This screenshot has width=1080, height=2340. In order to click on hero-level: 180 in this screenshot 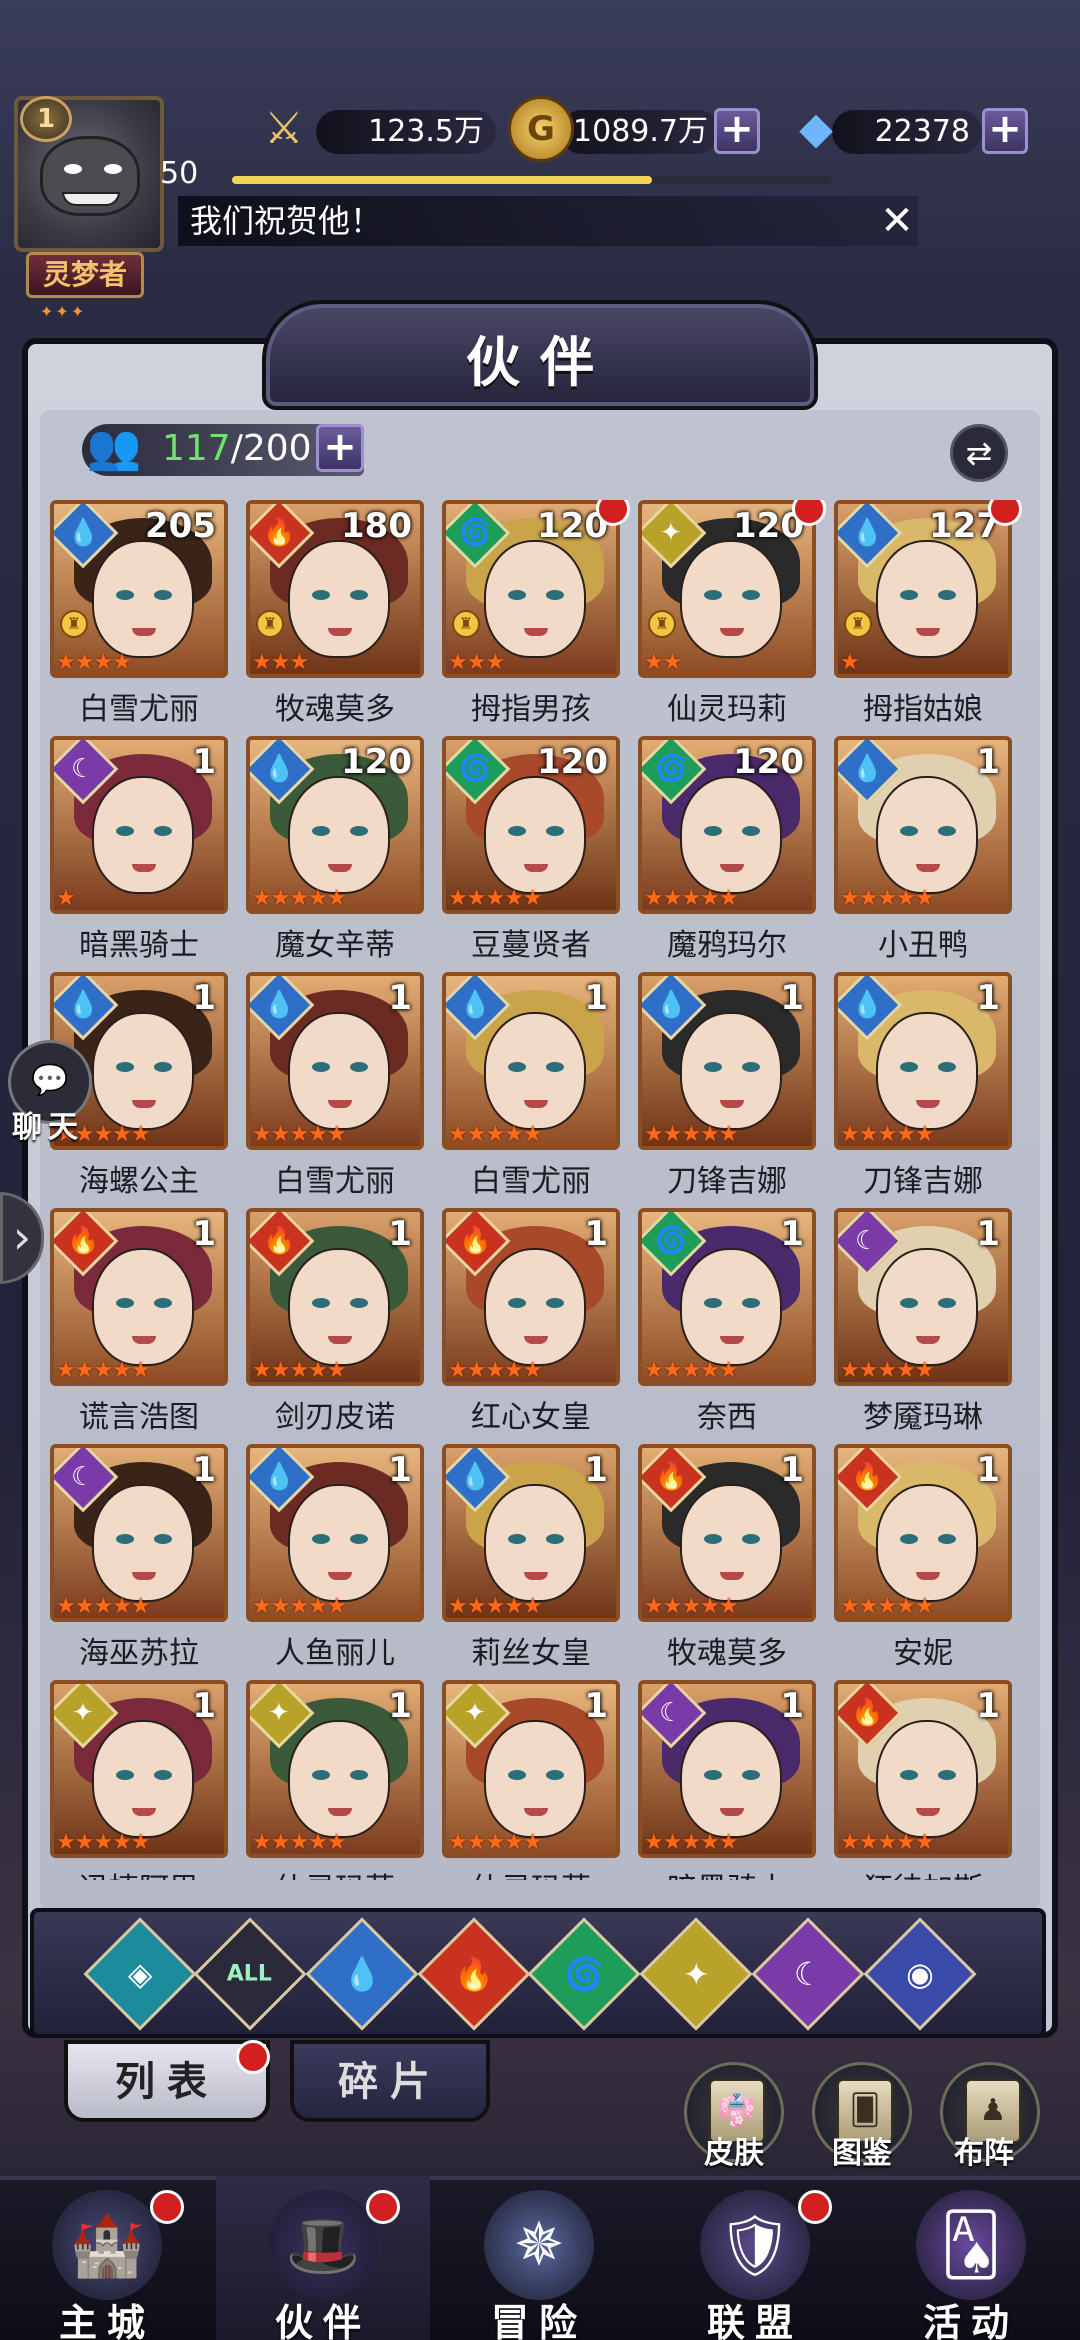, I will do `click(376, 526)`.